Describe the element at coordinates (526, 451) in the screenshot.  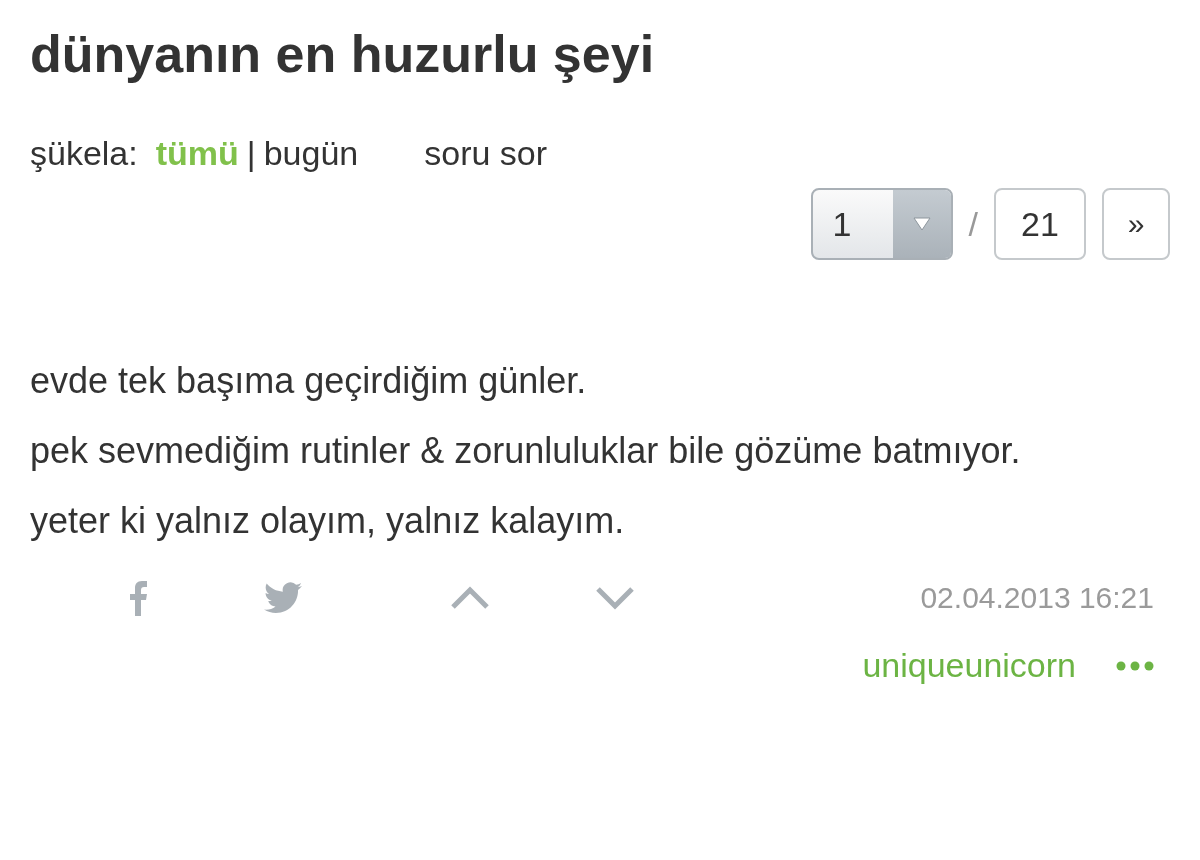
I see `entry-text: pek sevmediğim rutinler & zorunluluklar bile gözüme batmıyor.` at that location.